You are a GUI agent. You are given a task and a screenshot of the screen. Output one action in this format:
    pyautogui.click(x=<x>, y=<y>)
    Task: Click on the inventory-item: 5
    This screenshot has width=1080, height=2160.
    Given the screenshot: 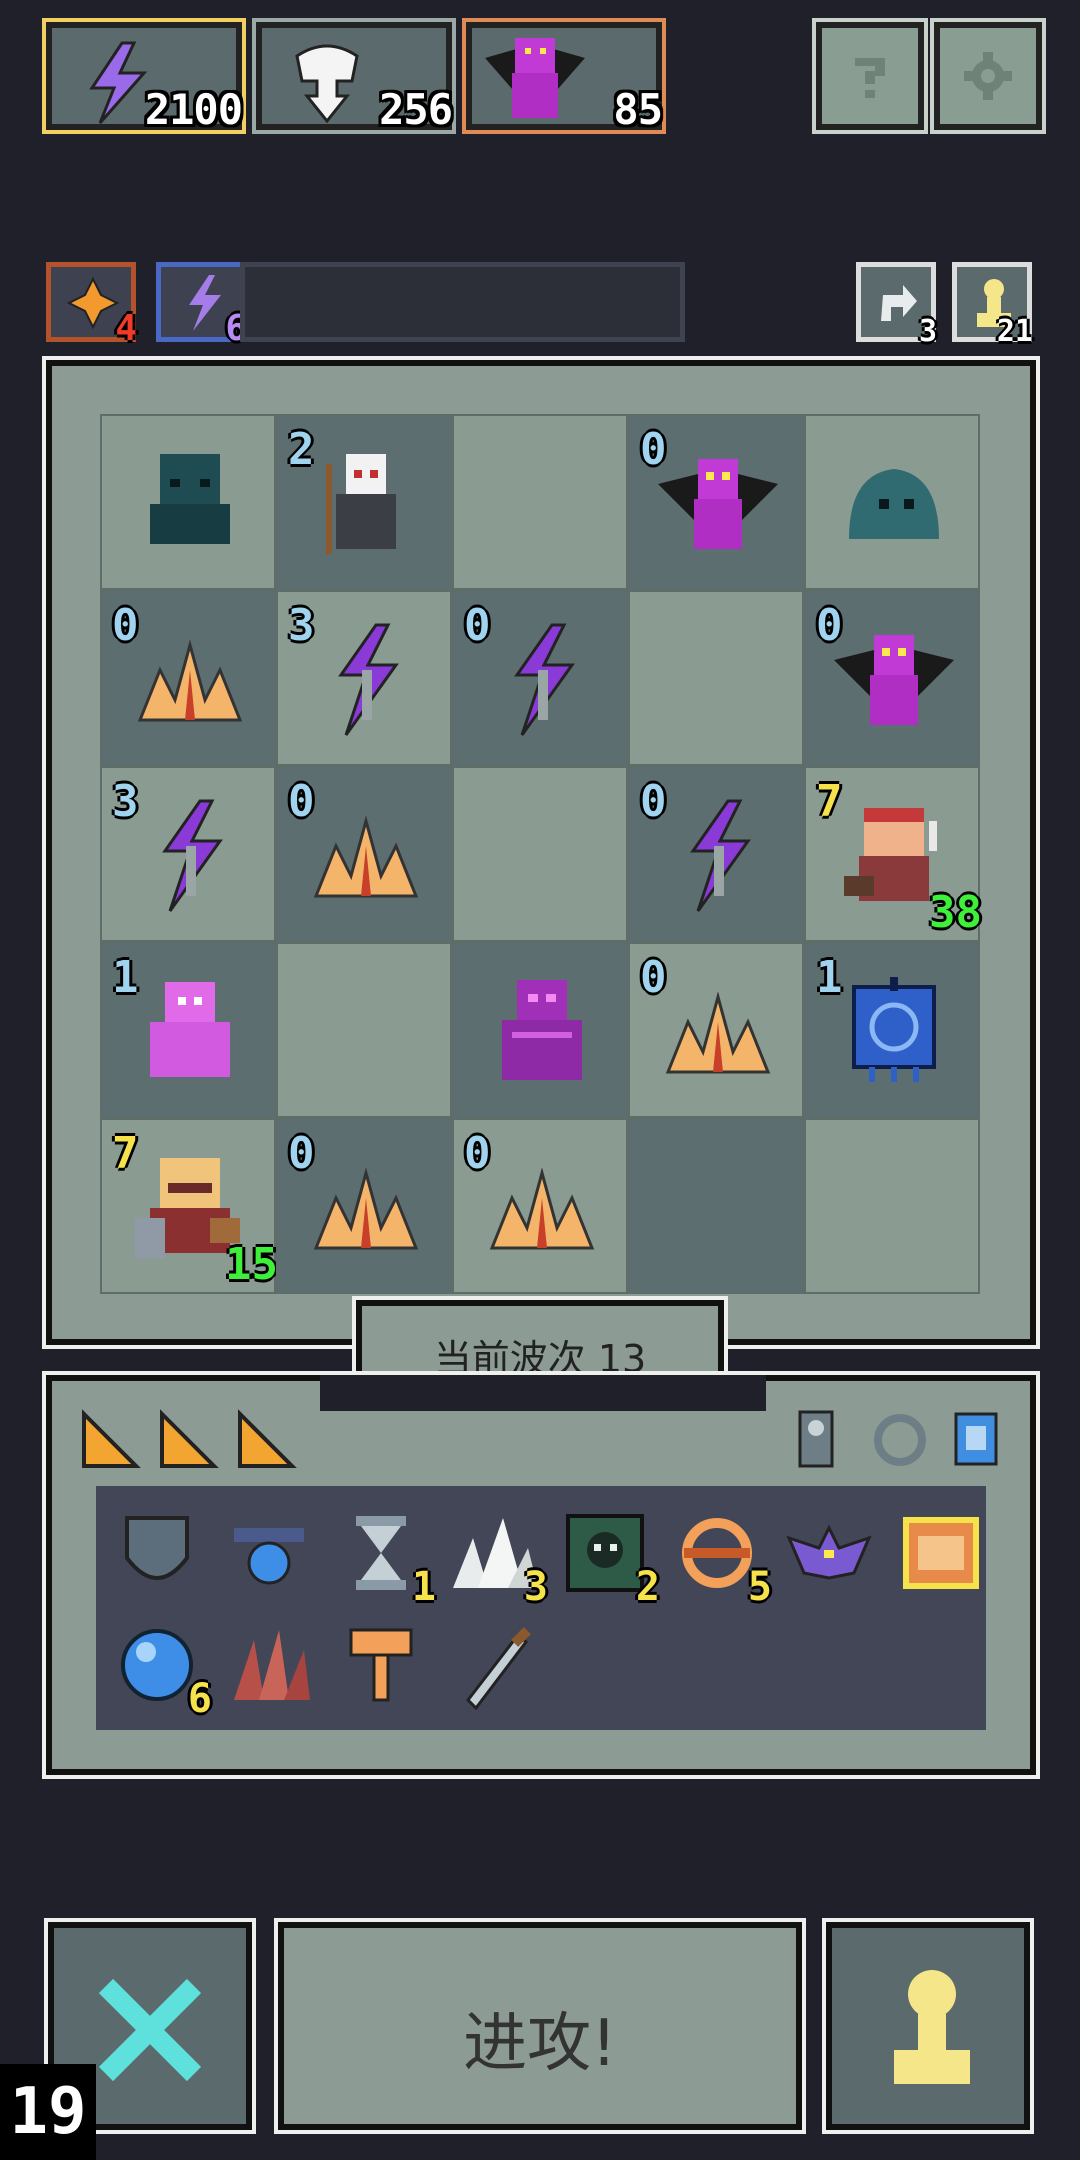 What is the action you would take?
    pyautogui.click(x=722, y=1559)
    